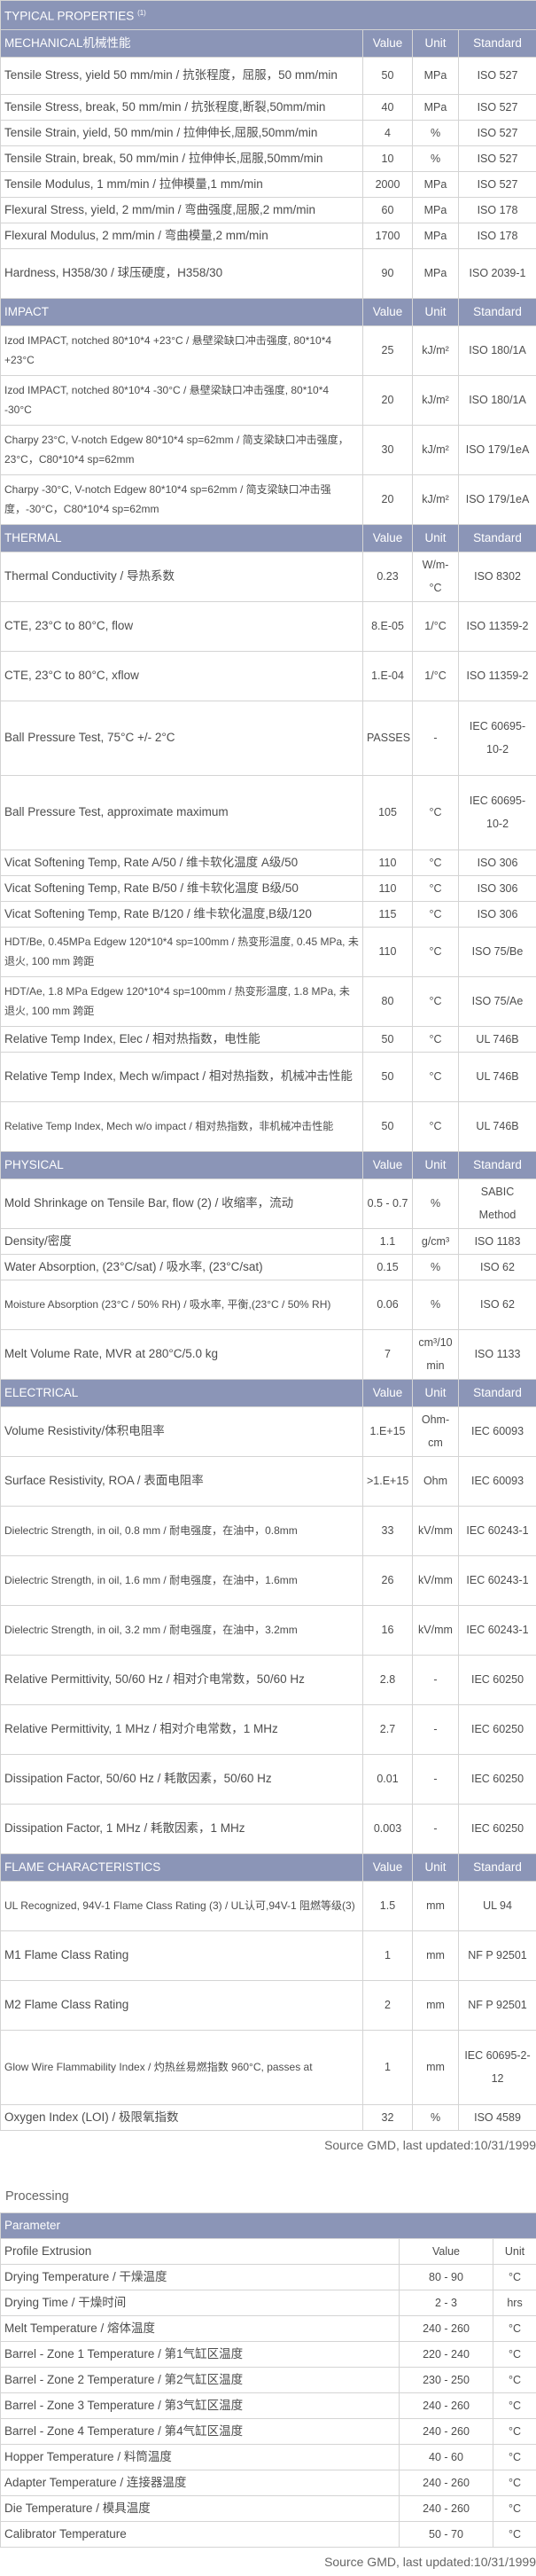 The width and height of the screenshot is (536, 2576). I want to click on property-unit: %, so click(436, 158).